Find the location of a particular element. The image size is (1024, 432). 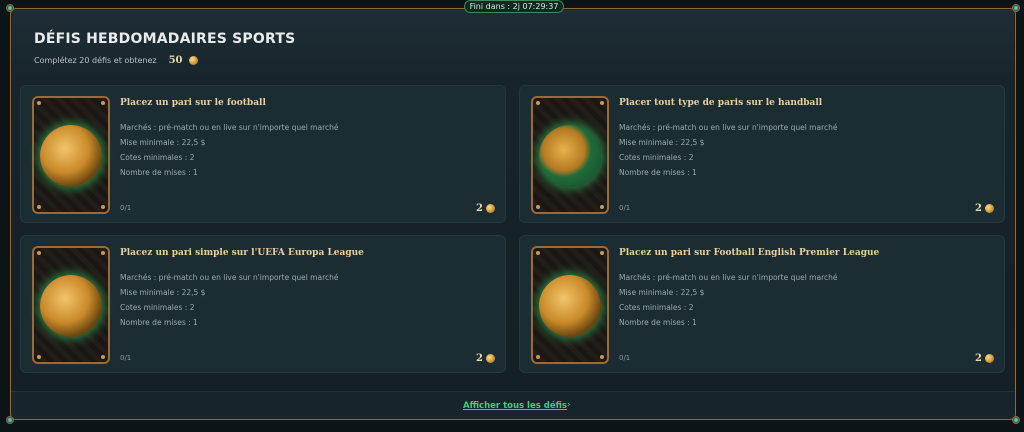

subtitle: Complétez 20 défis et obtenez 50 is located at coordinates (116, 60).